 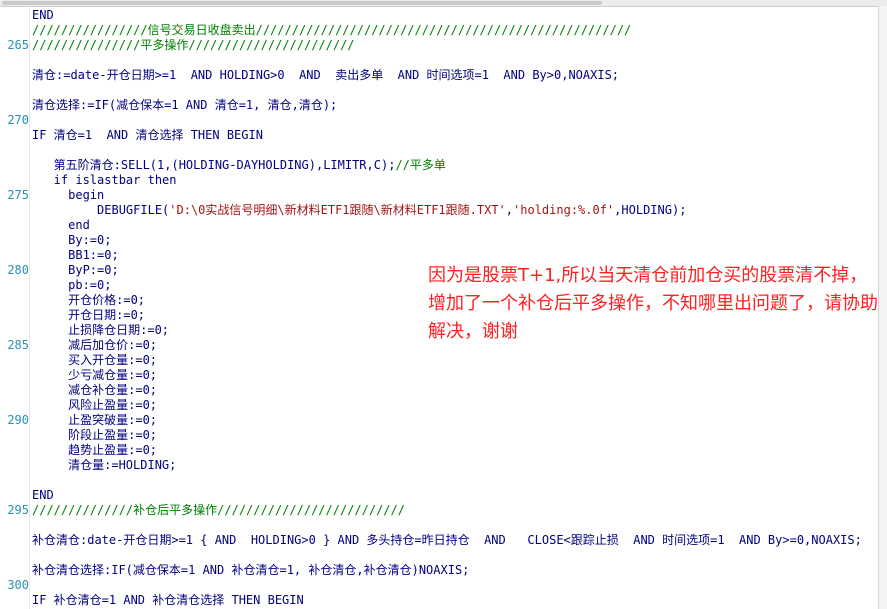 What do you see at coordinates (18, 270) in the screenshot?
I see `line-number: 280` at bounding box center [18, 270].